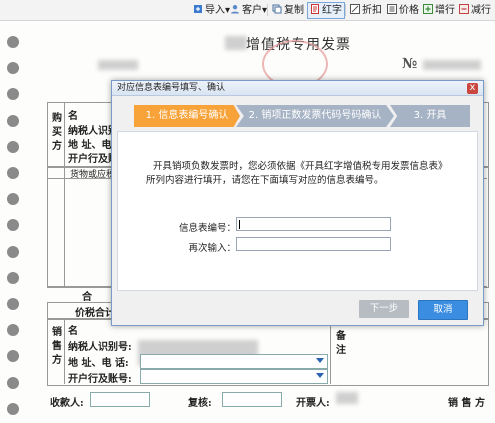 The width and height of the screenshot is (495, 423). I want to click on discount-icon, so click(355, 9).